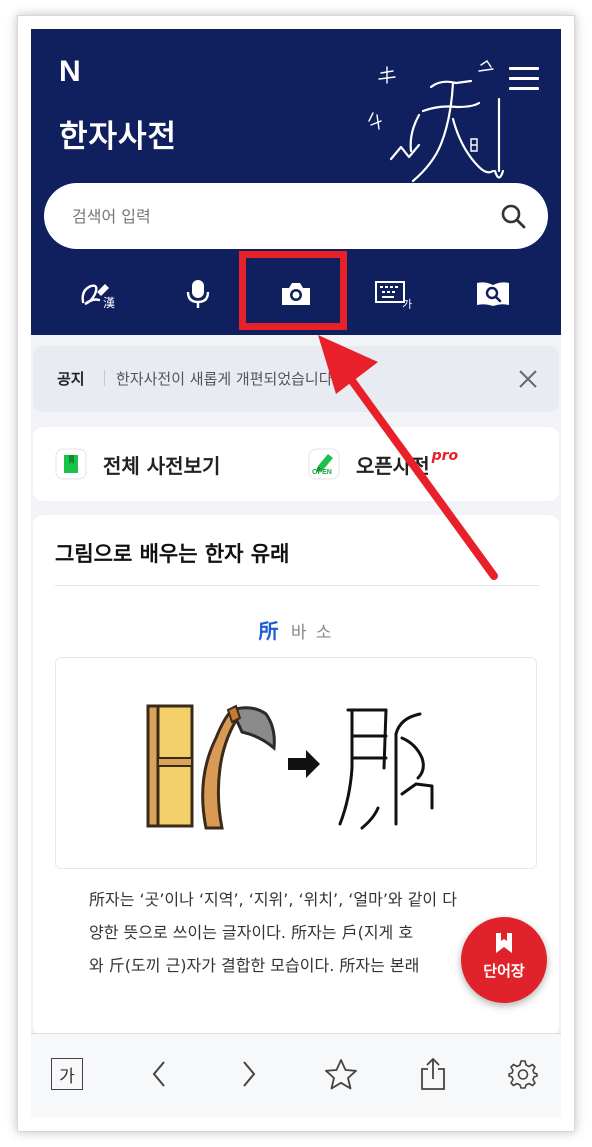 The height and width of the screenshot is (1147, 592). What do you see at coordinates (268, 631) in the screenshot?
I see `hanja-character: 所` at bounding box center [268, 631].